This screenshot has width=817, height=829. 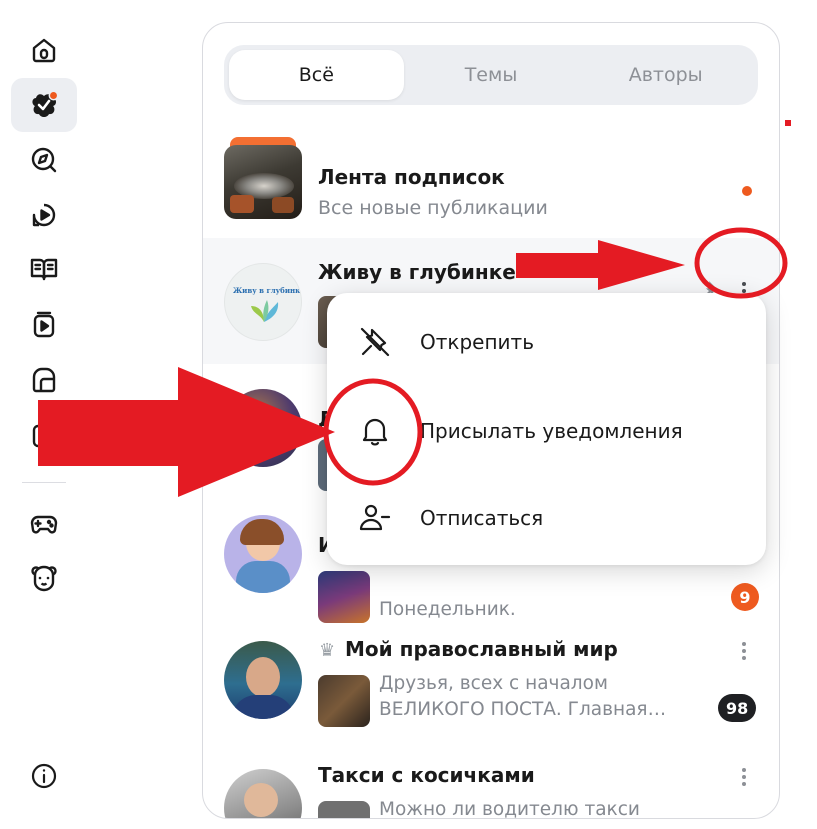 What do you see at coordinates (417, 272) in the screenshot?
I see `feed-item-title: Живу в глубинке` at bounding box center [417, 272].